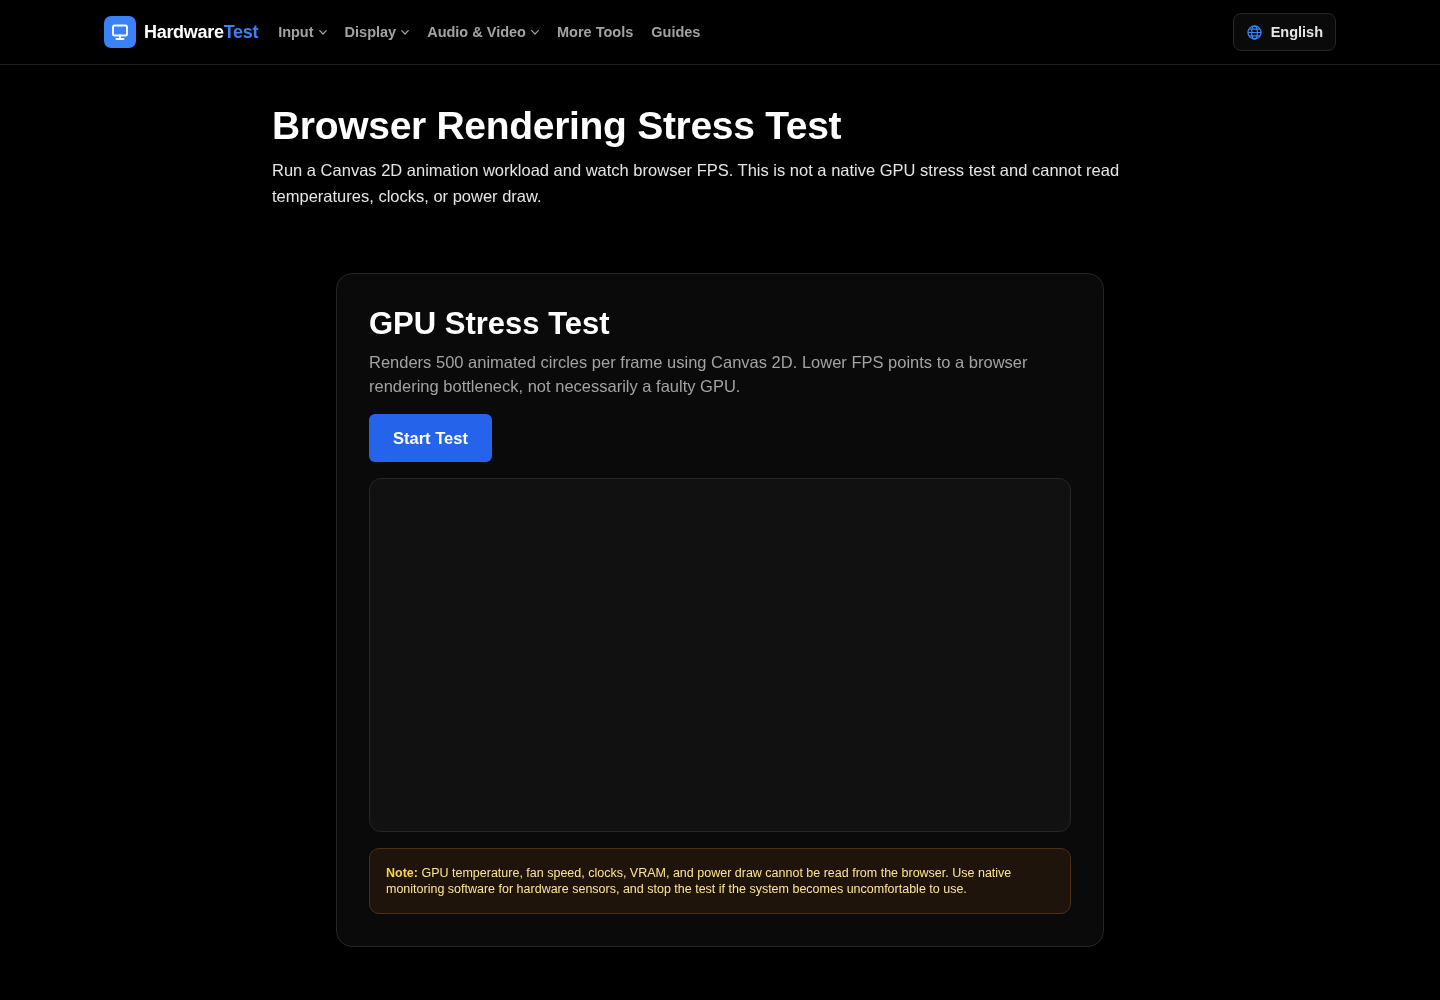 This screenshot has width=1440, height=1000. What do you see at coordinates (302, 32) in the screenshot?
I see `nav-menu-button: Input` at bounding box center [302, 32].